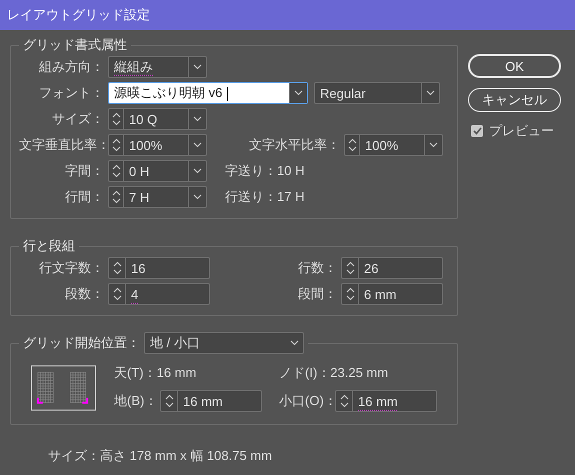  What do you see at coordinates (160, 456) in the screenshot?
I see `size-summary: サイズ：高さ 178 mm x 幅 108.75 mm` at bounding box center [160, 456].